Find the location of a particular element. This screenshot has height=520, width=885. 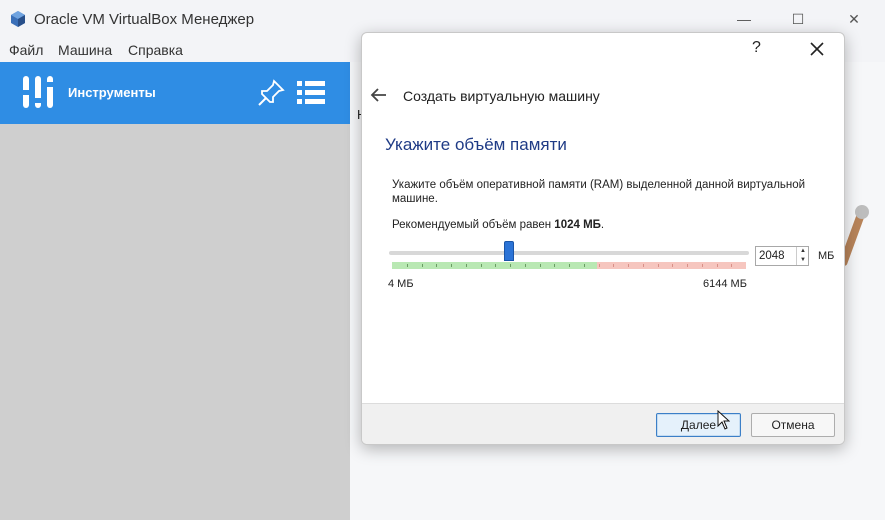

list-menu-icon is located at coordinates (311, 93).